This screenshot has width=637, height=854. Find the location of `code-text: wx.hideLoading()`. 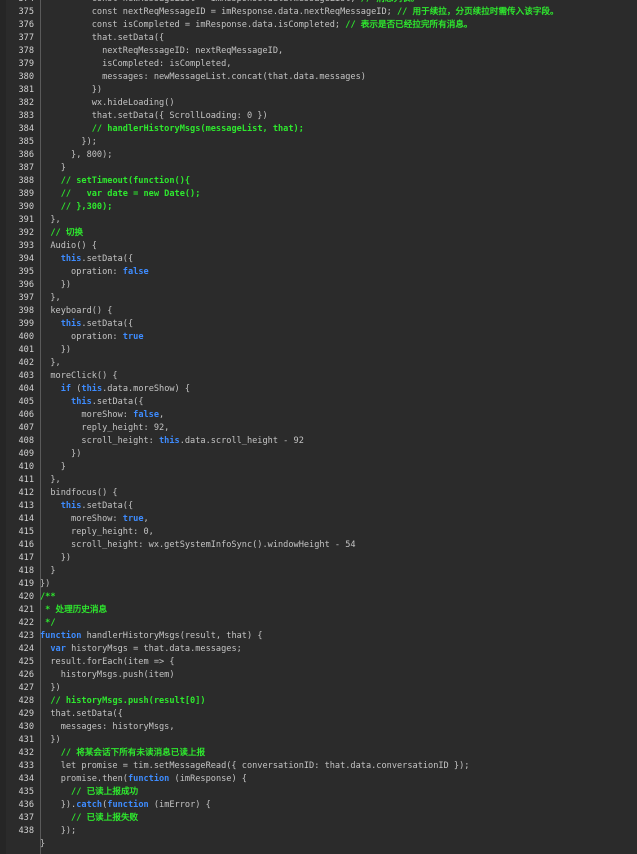

code-text: wx.hideLoading() is located at coordinates (107, 103).